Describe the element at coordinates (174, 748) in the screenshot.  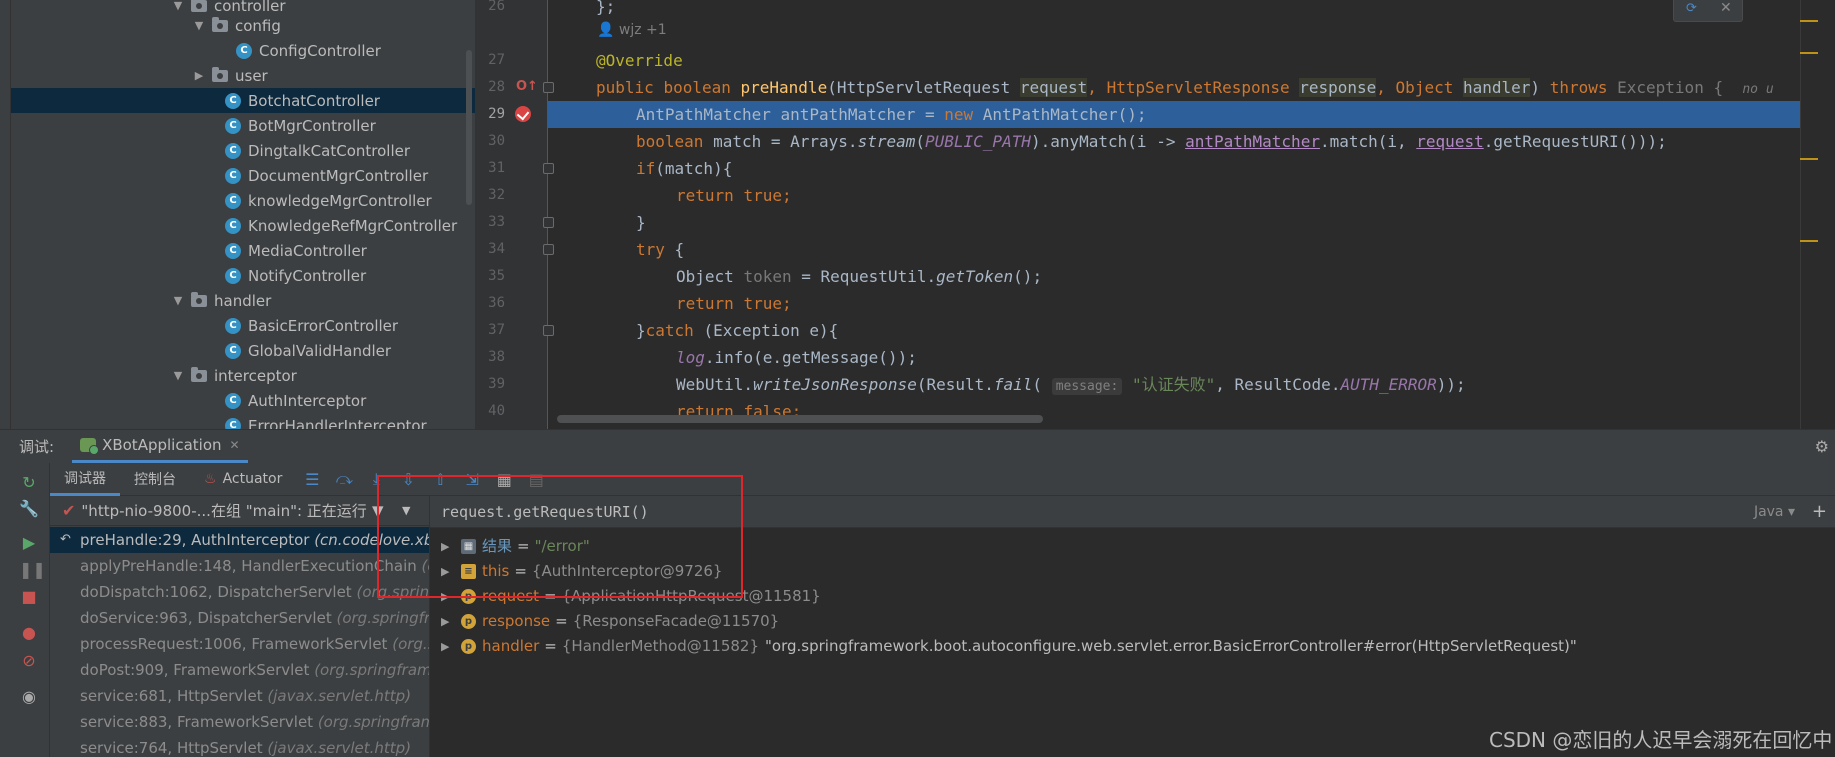
I see `frame-method: service:764, HttpServlet` at that location.